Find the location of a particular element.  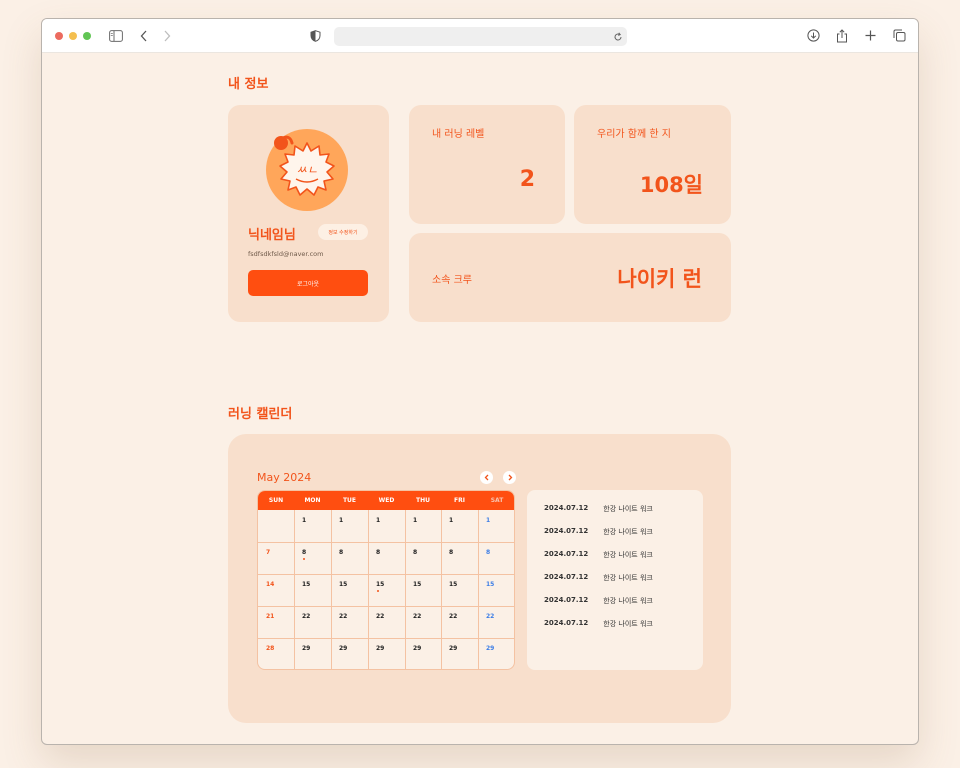

level-card: 내 러닝 레벨 2 is located at coordinates (487, 164).